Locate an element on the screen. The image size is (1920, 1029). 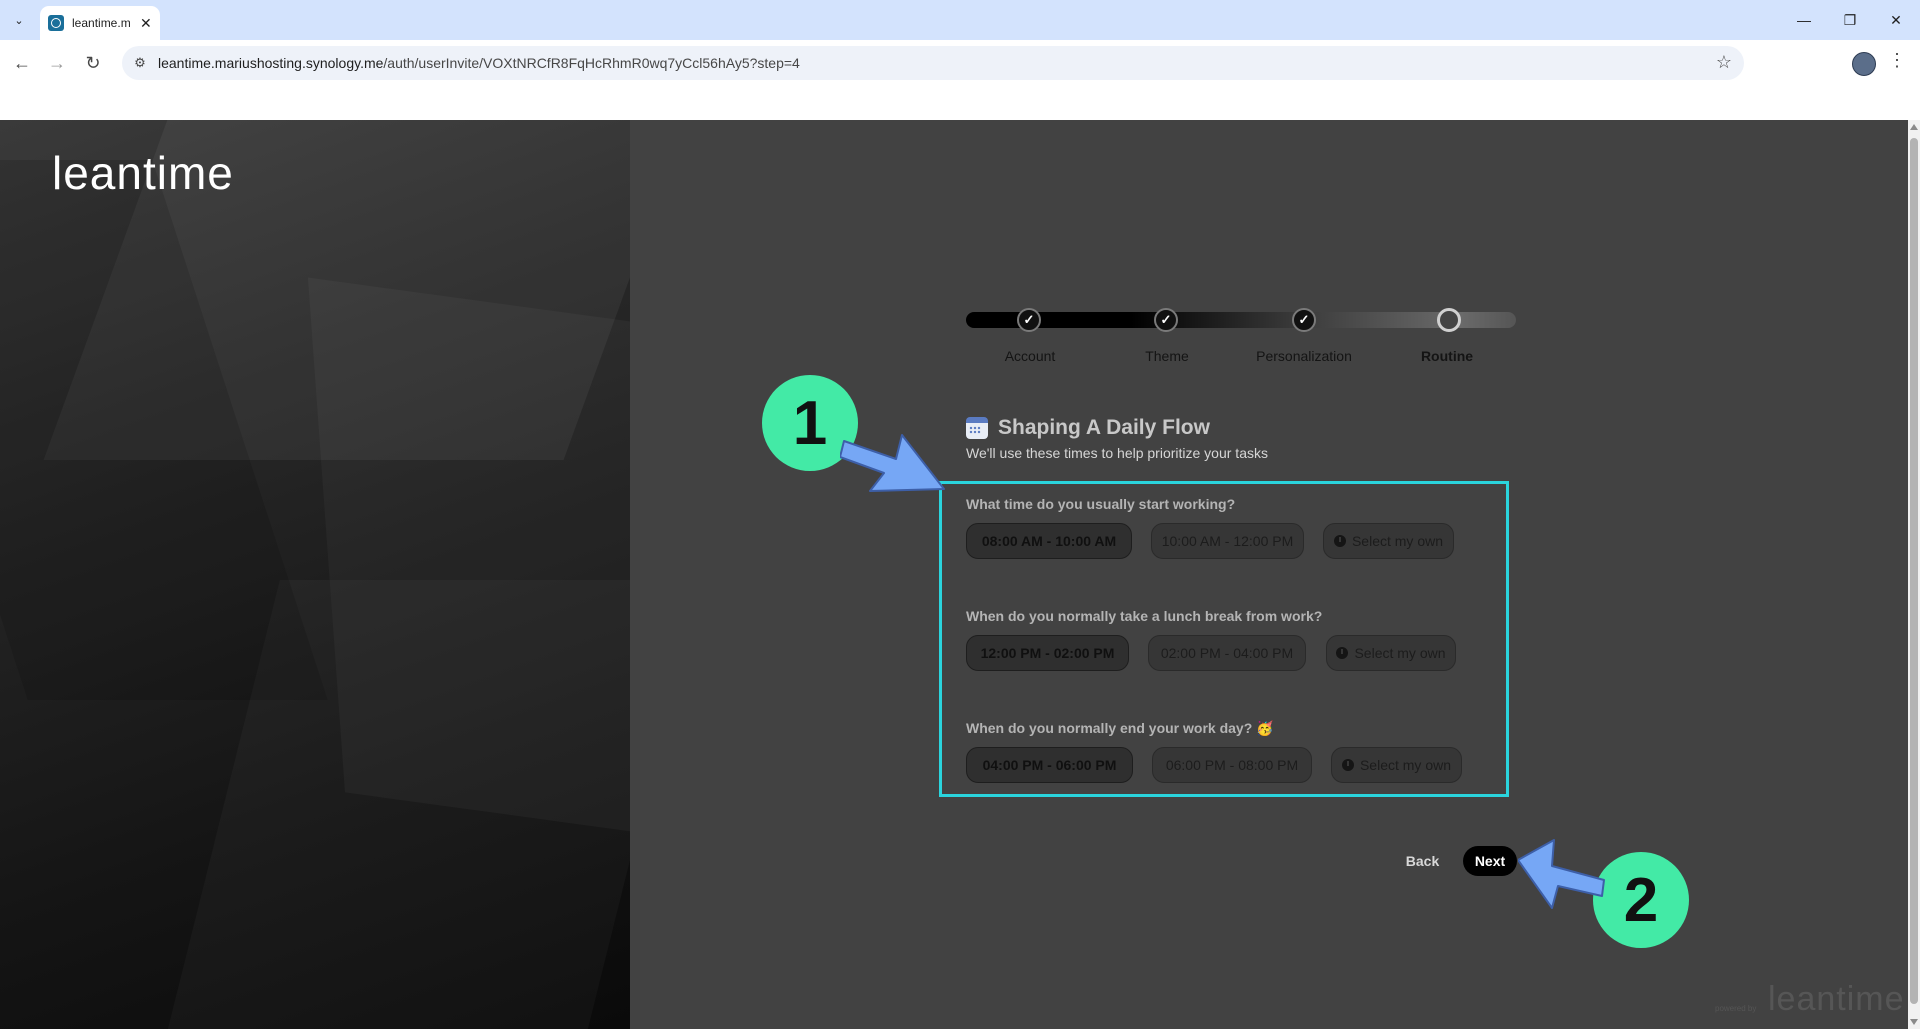
step-label-routine: Routine is located at coordinates (1447, 356).